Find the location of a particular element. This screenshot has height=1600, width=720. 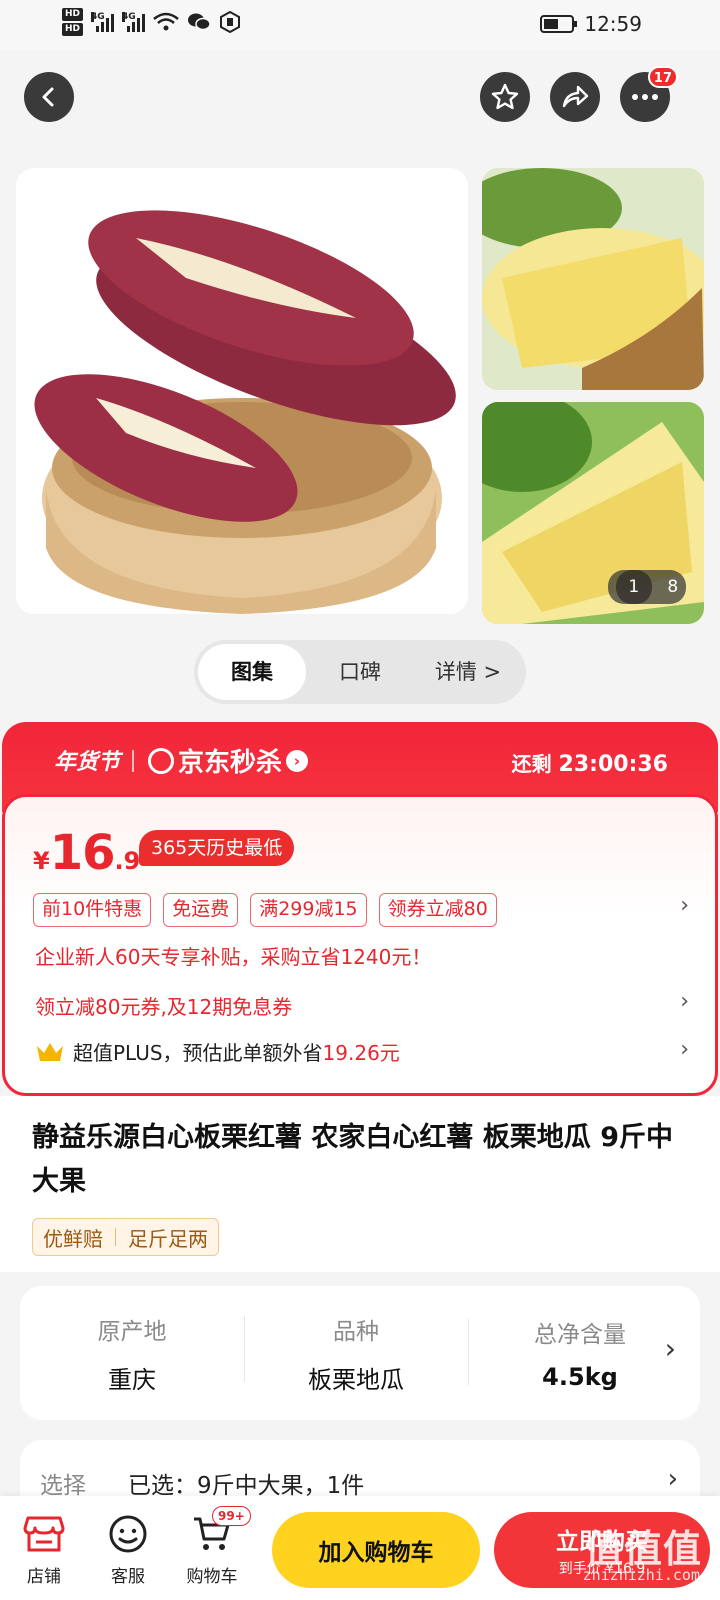

star-icon is located at coordinates (505, 96).